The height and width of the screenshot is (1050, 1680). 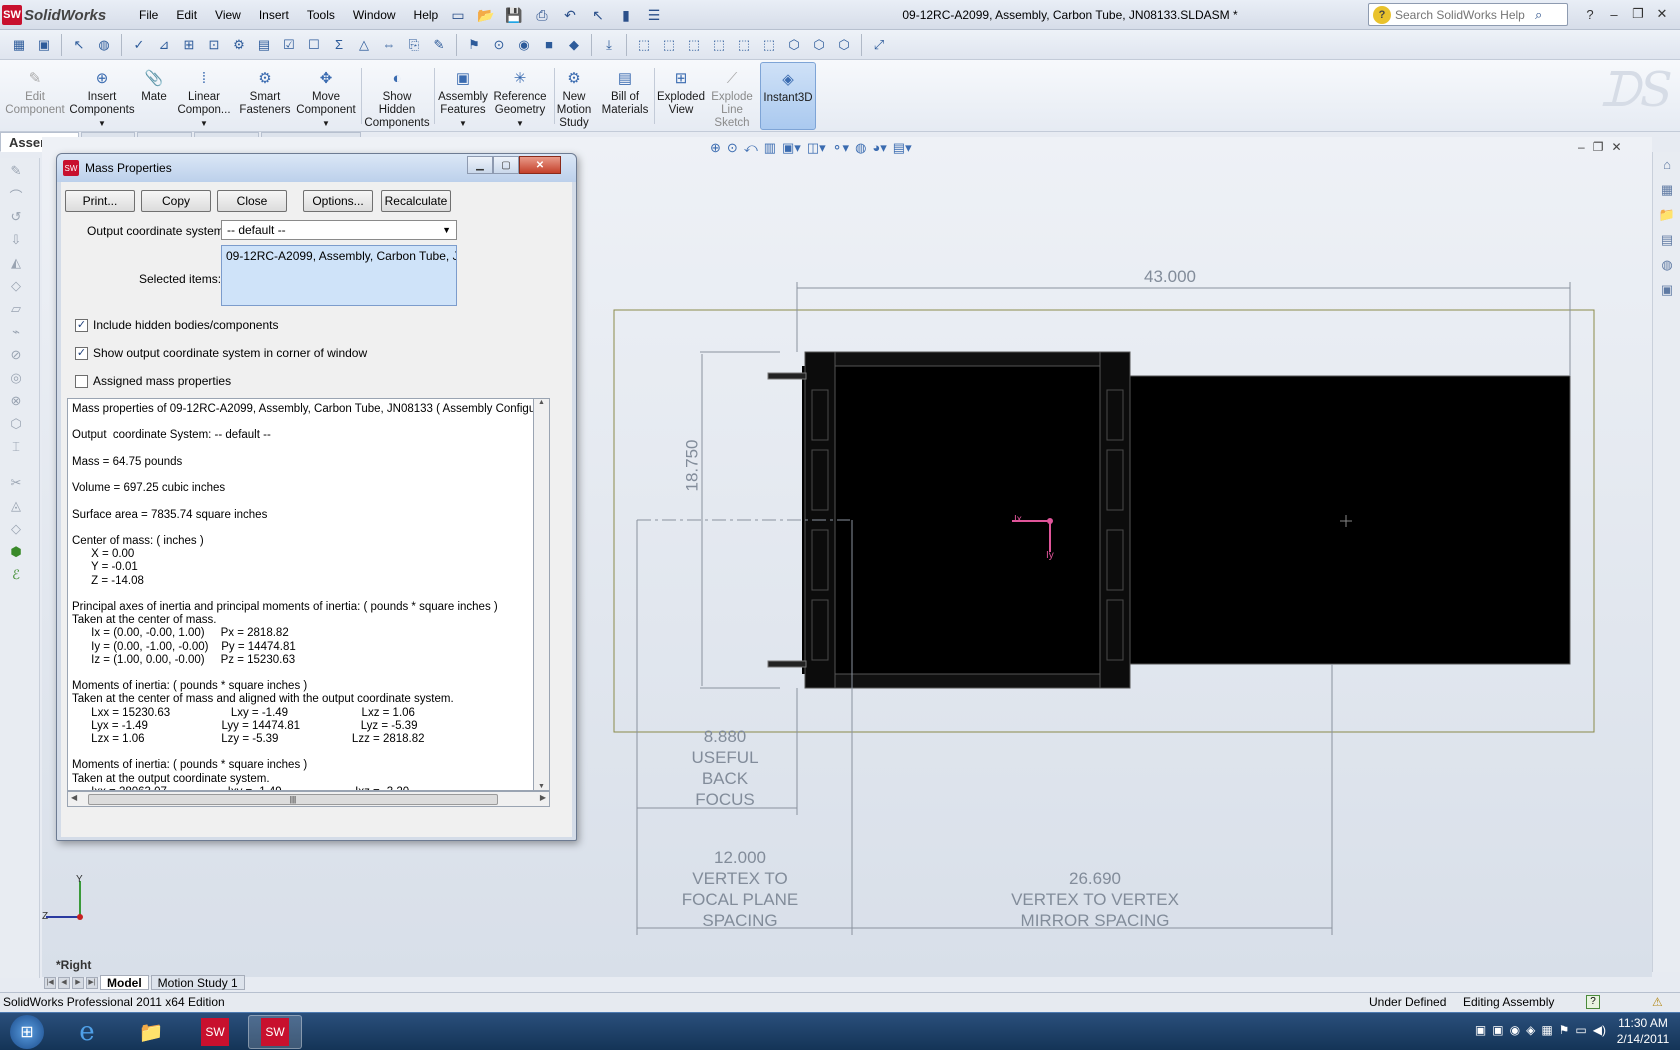 I want to click on custom-properties-icon: ▣, so click(x=1667, y=292).